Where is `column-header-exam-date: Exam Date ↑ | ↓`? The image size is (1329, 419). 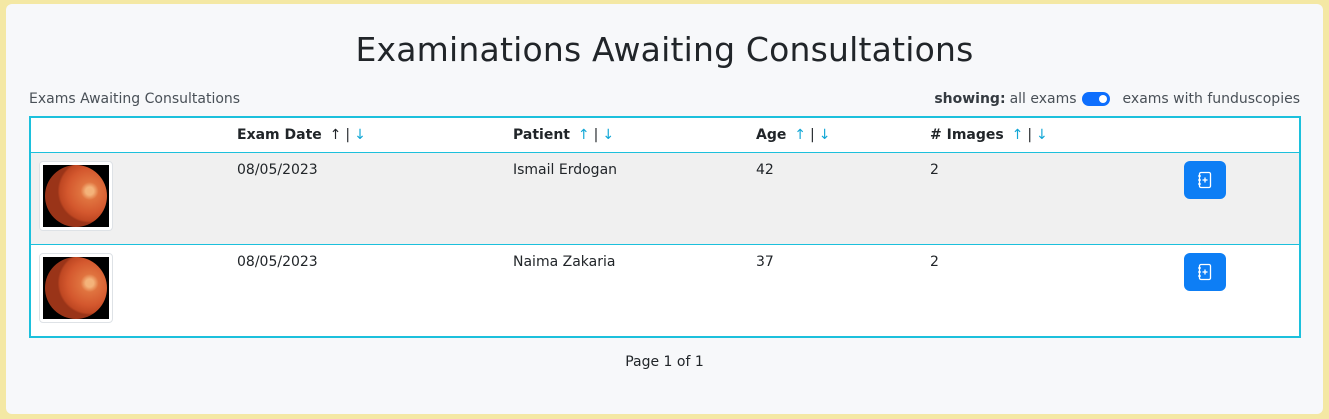 column-header-exam-date: Exam Date ↑ | ↓ is located at coordinates (301, 135).